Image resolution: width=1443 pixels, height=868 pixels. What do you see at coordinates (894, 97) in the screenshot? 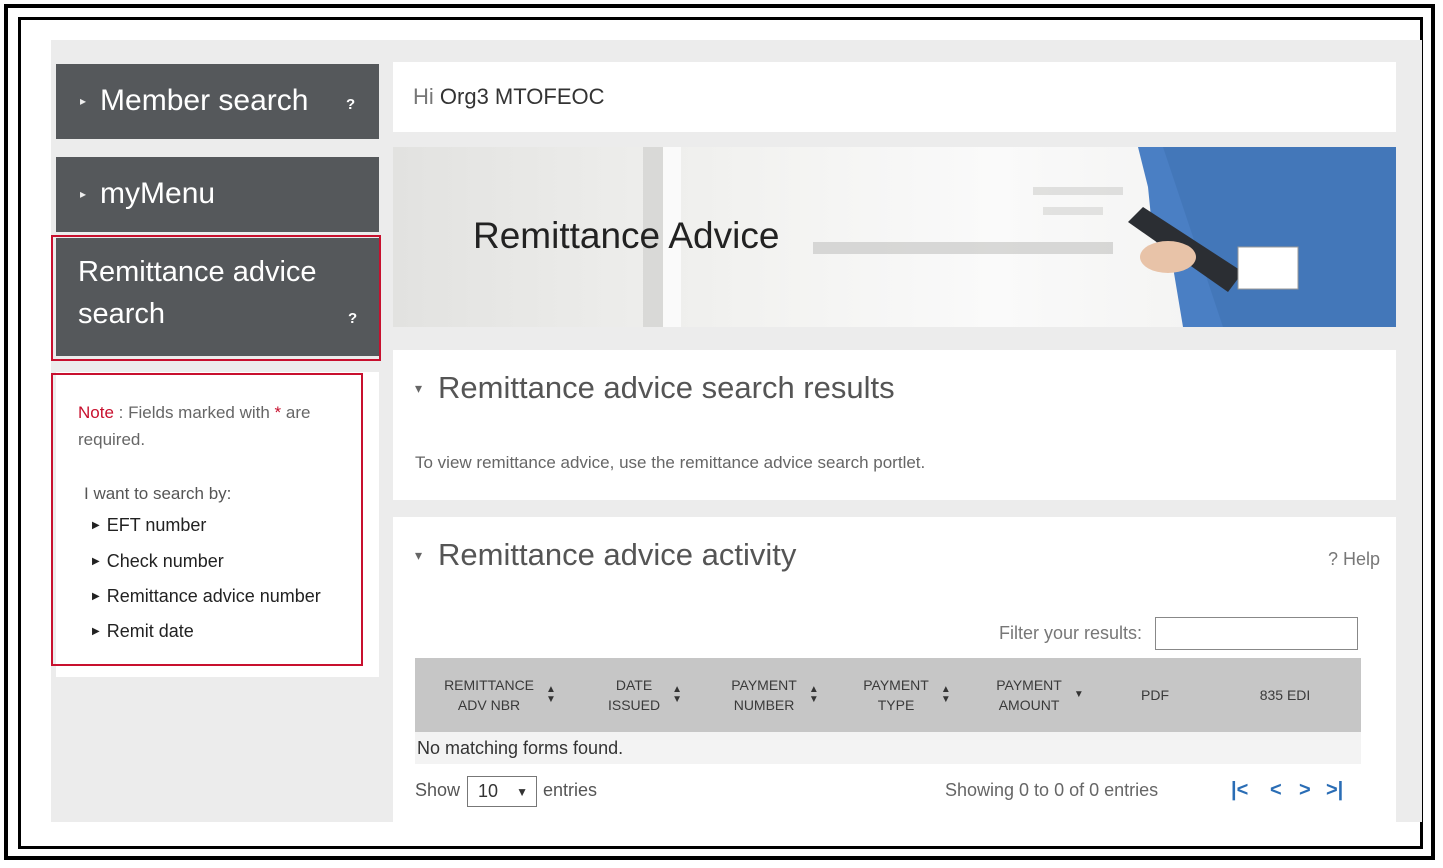
I see `greeting-bar: Hi Org3 MTOFEOC` at bounding box center [894, 97].